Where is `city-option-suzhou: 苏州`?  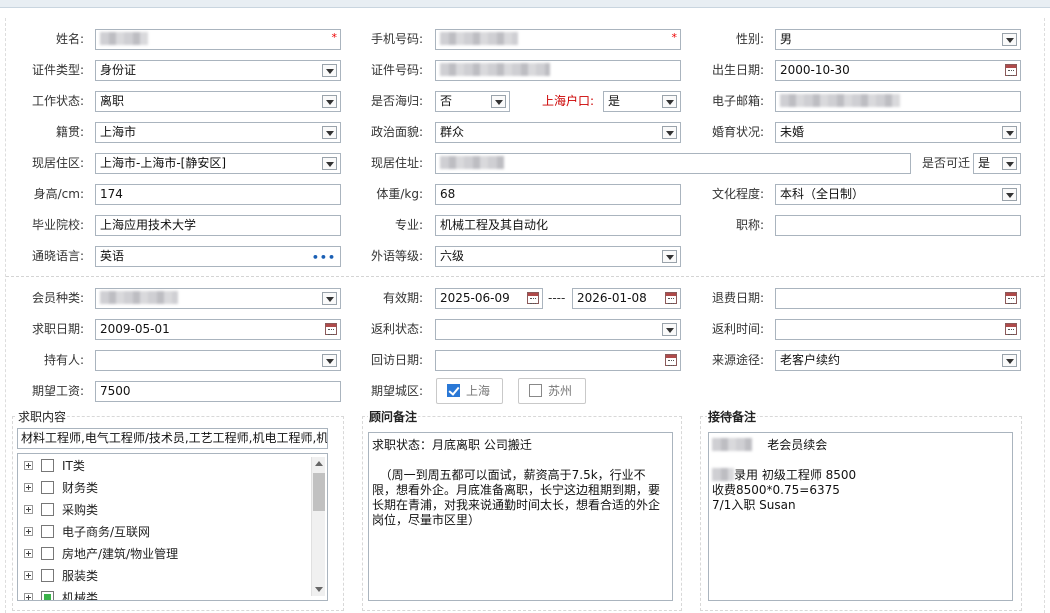
city-option-suzhou: 苏州 is located at coordinates (552, 391).